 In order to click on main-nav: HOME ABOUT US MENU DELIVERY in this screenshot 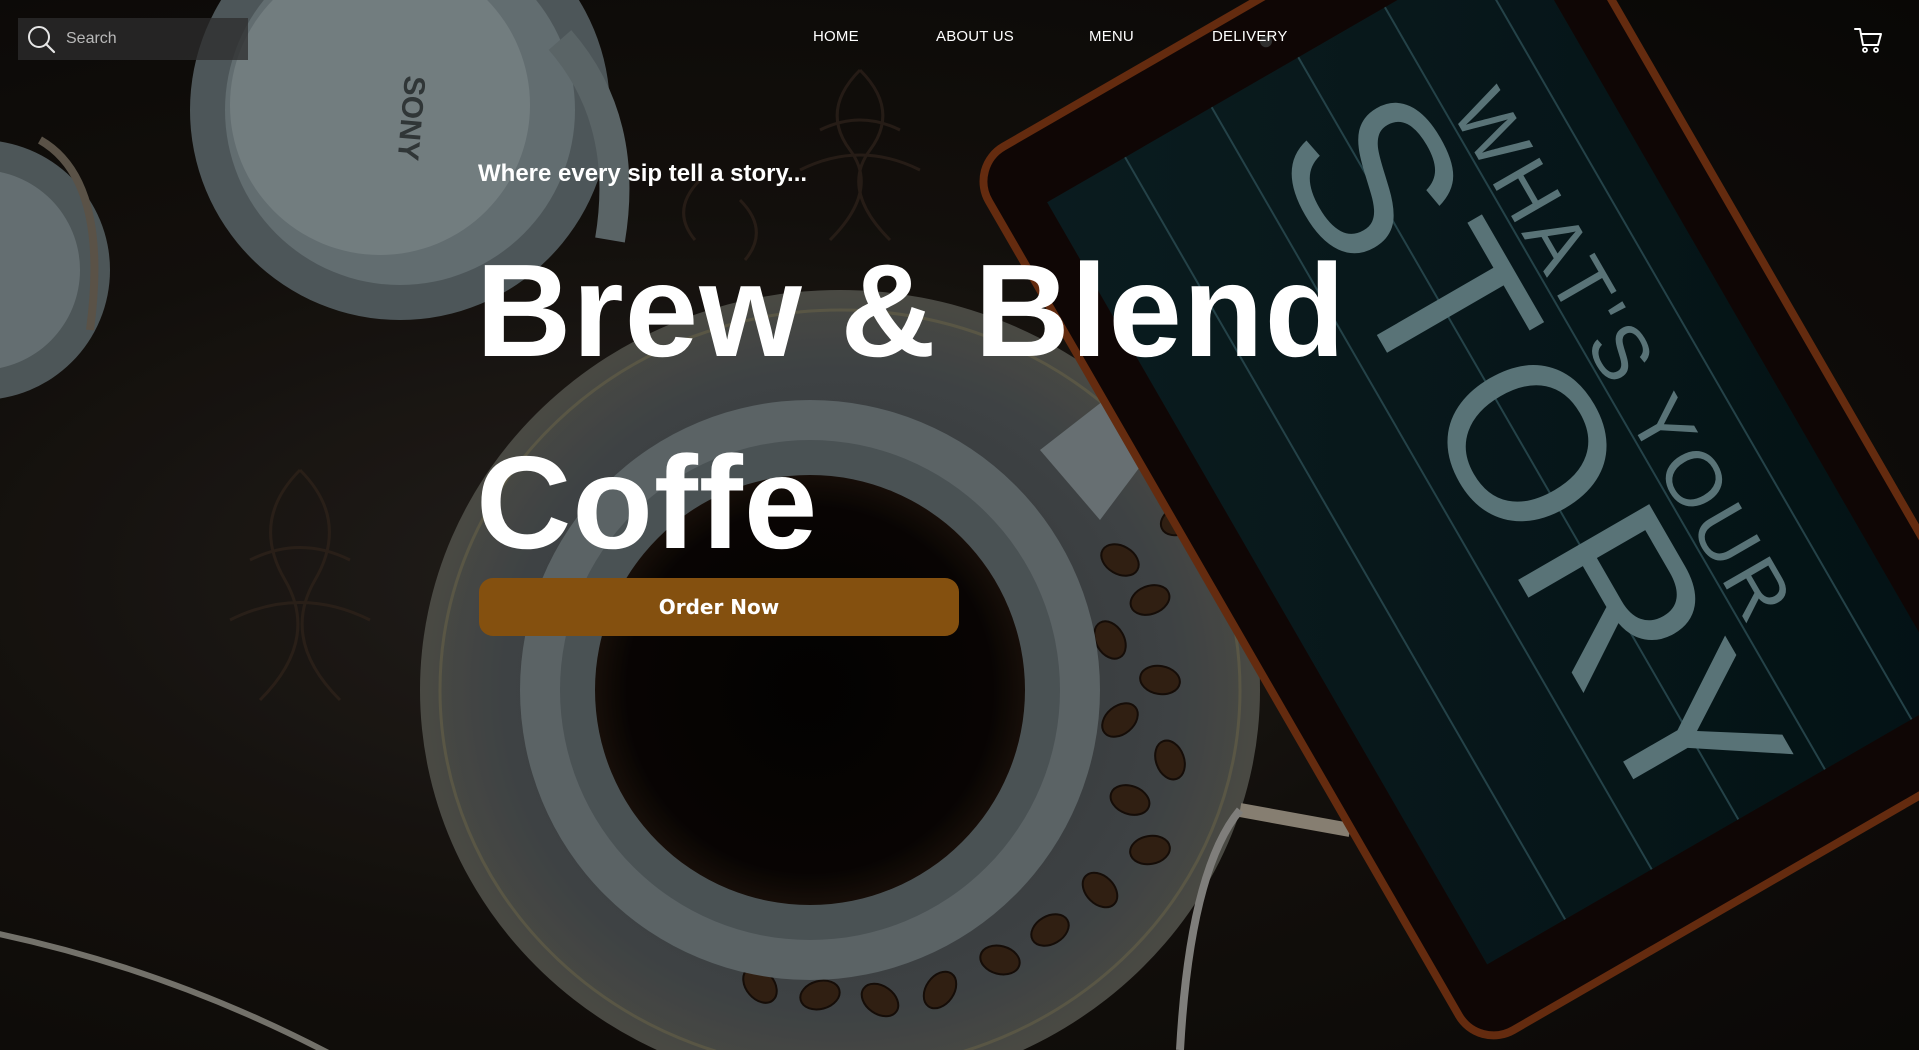, I will do `click(959, 40)`.